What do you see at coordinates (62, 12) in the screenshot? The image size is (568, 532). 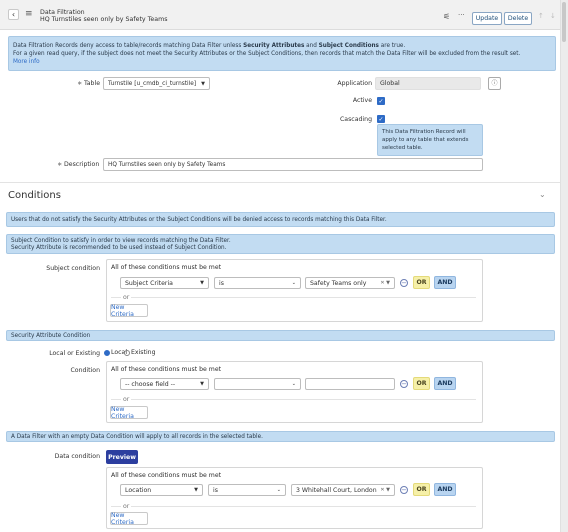 I see `record-type: Data Filtration` at bounding box center [62, 12].